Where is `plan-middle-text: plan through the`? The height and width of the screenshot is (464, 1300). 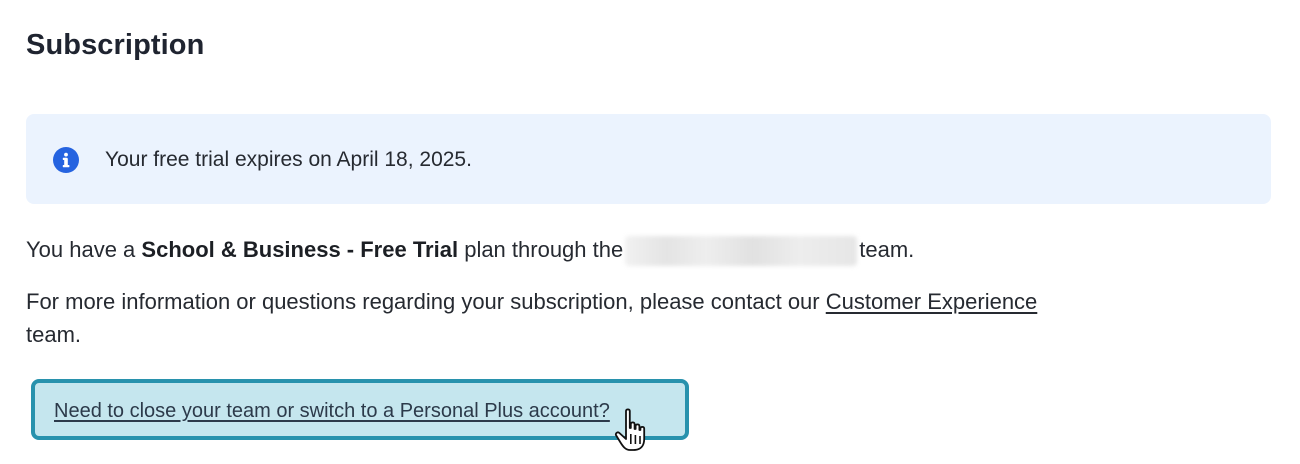
plan-middle-text: plan through the is located at coordinates (544, 249).